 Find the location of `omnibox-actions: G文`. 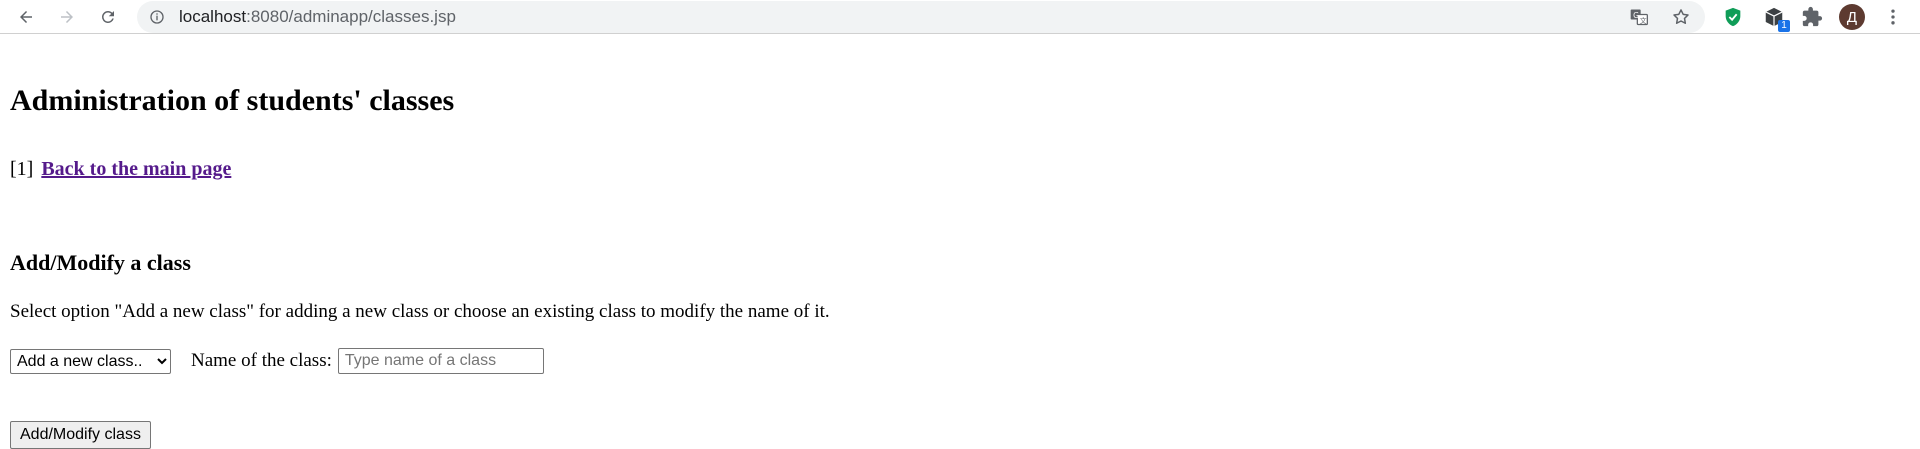

omnibox-actions: G文 is located at coordinates (1660, 17).